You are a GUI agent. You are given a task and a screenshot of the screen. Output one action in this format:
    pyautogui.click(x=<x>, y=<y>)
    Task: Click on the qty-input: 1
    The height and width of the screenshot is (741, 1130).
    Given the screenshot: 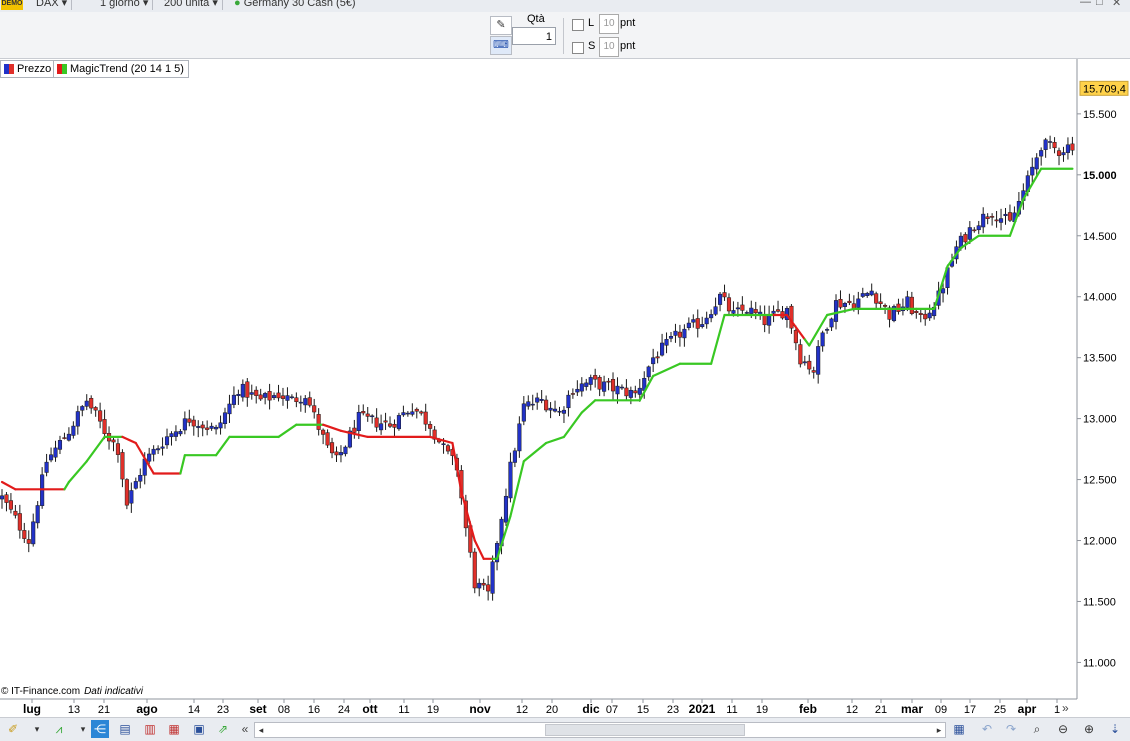 What is the action you would take?
    pyautogui.click(x=534, y=36)
    